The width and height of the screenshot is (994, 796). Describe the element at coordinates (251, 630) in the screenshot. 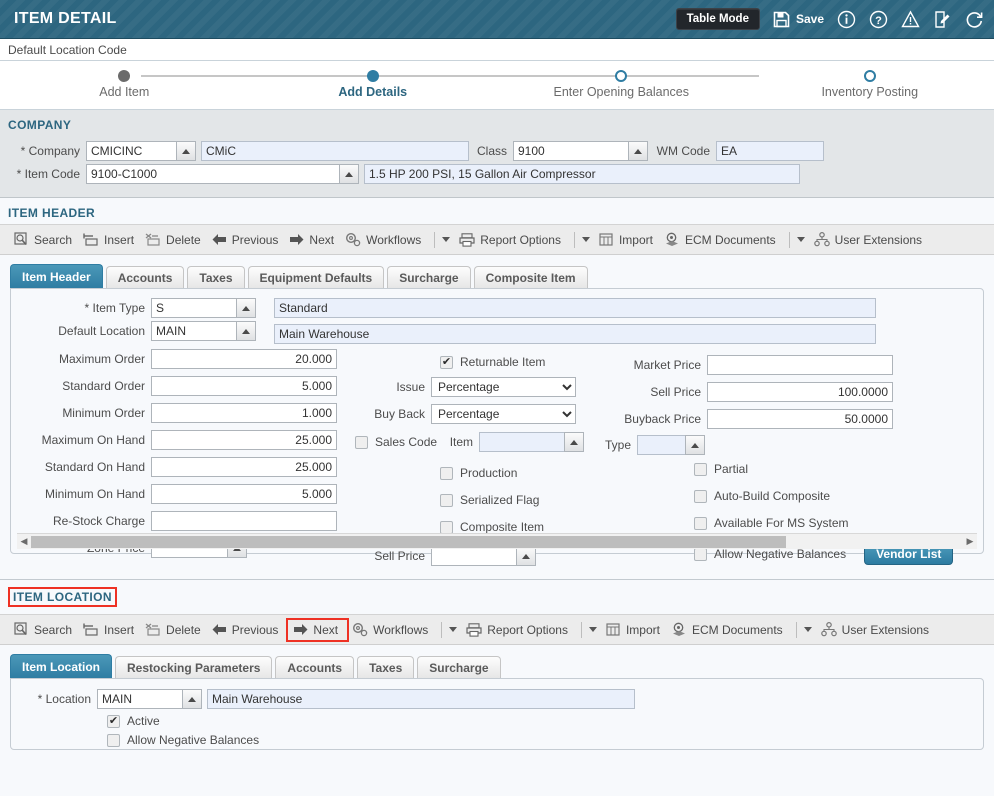

I see `item-location-previous-button: Previous` at that location.